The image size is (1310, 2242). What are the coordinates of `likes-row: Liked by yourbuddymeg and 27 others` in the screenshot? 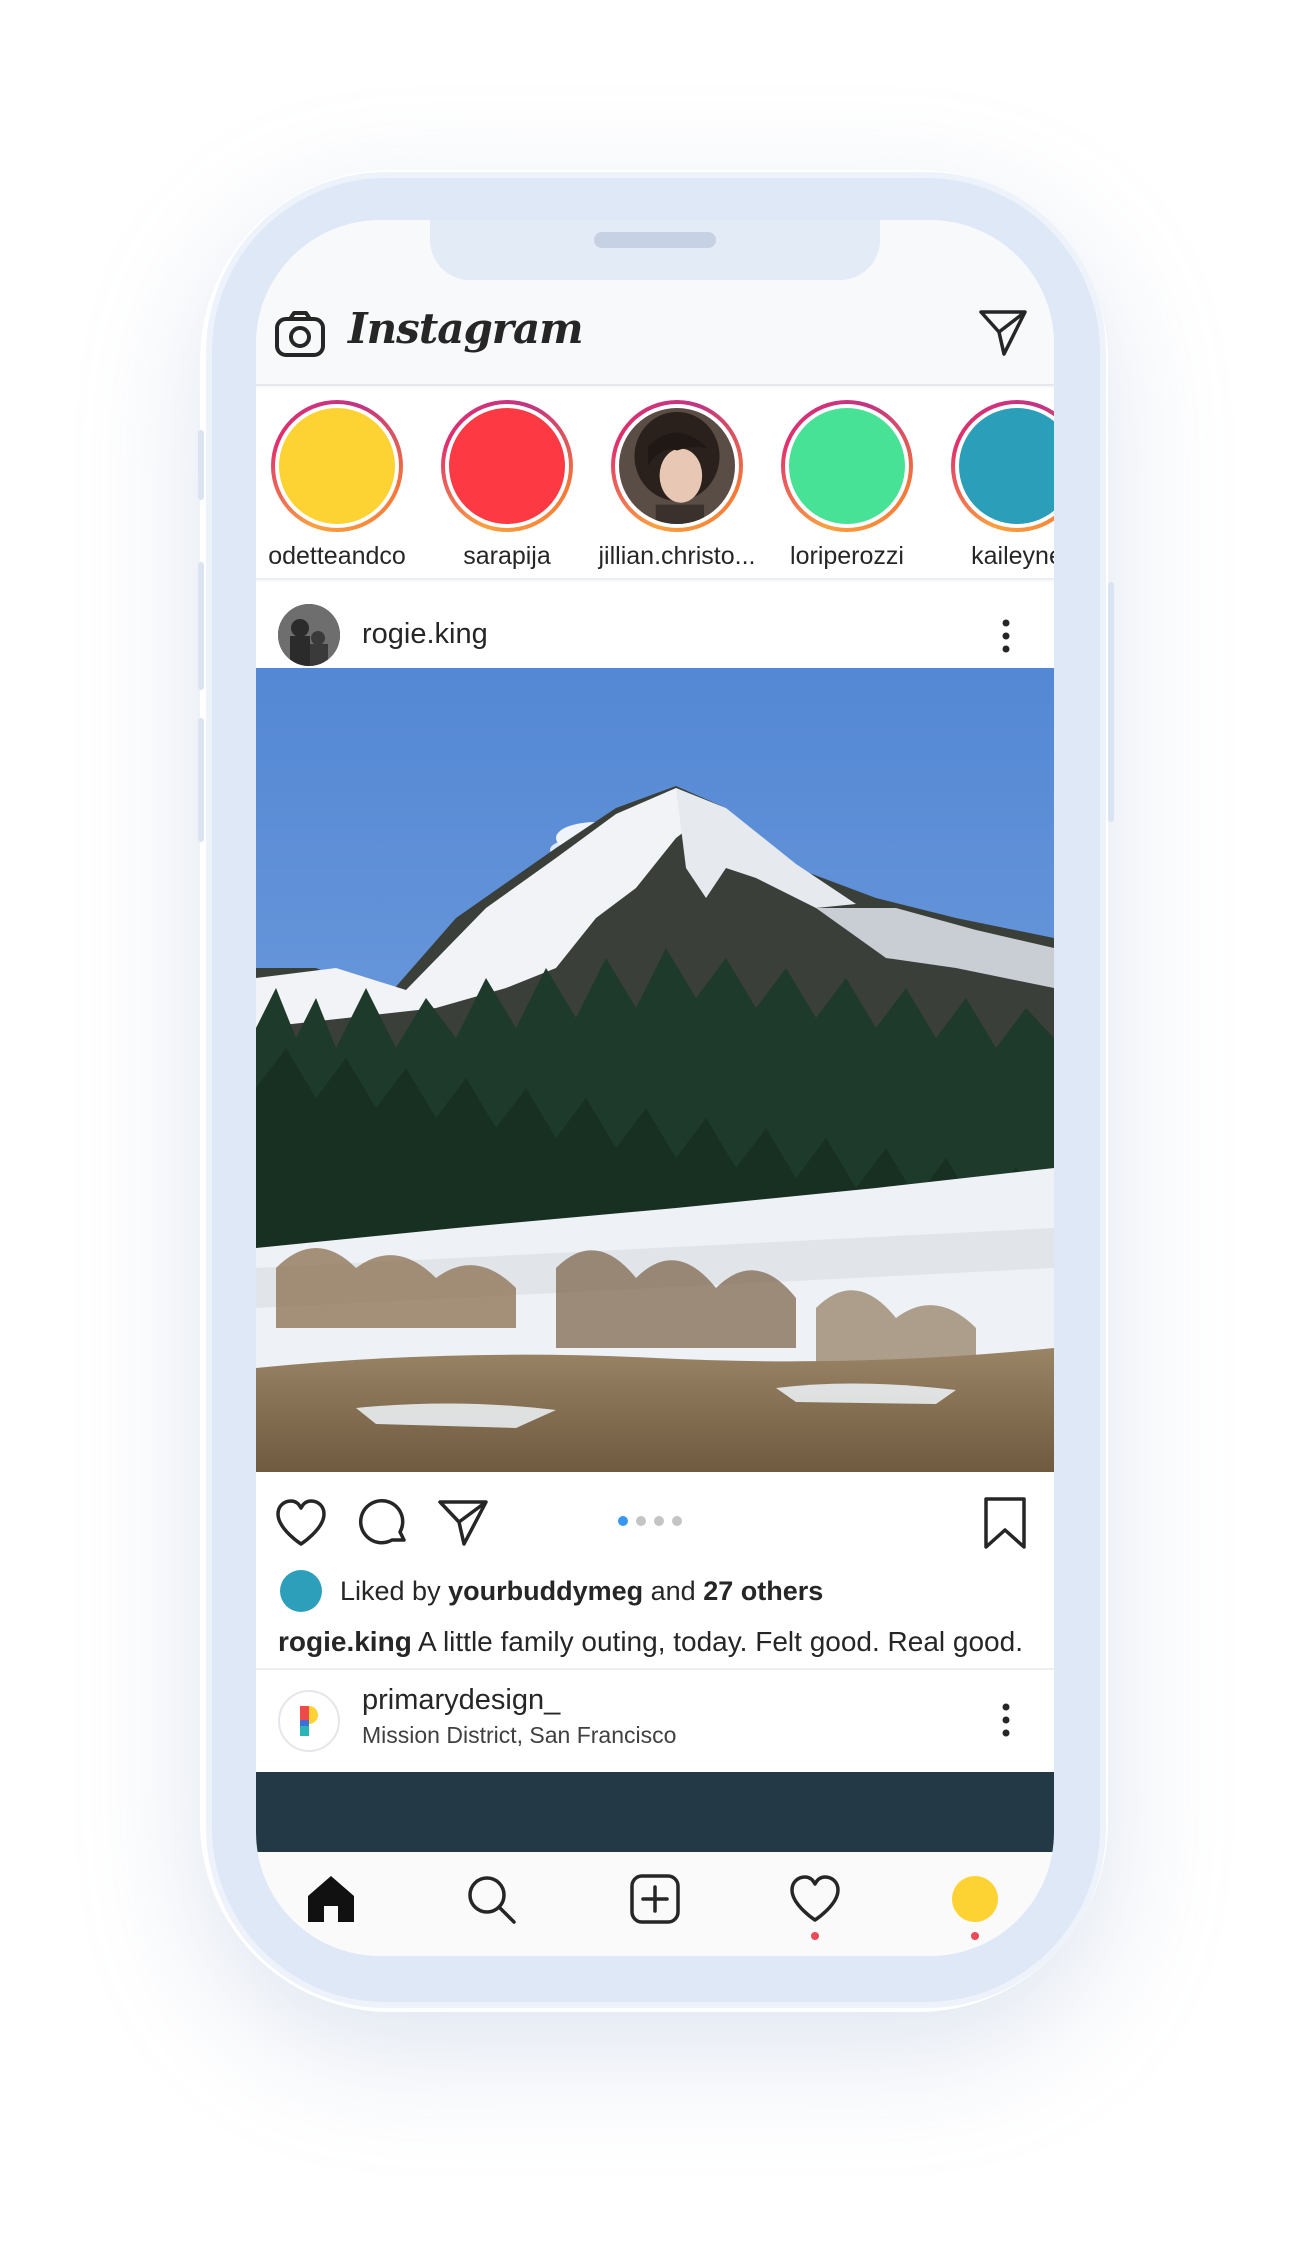 It's located at (551, 1591).